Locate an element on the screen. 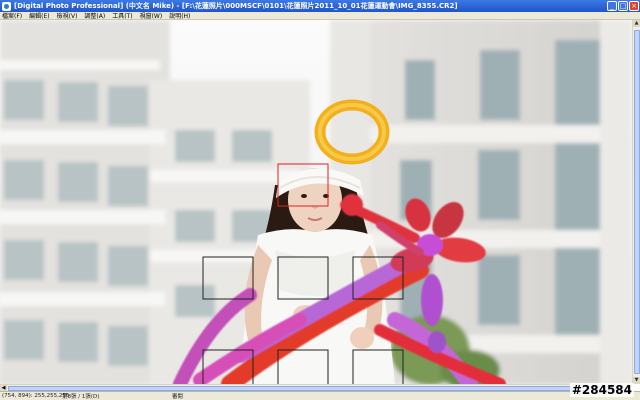 This screenshot has height=400, width=640. menu-file: 檔案(F) is located at coordinates (12, 15).